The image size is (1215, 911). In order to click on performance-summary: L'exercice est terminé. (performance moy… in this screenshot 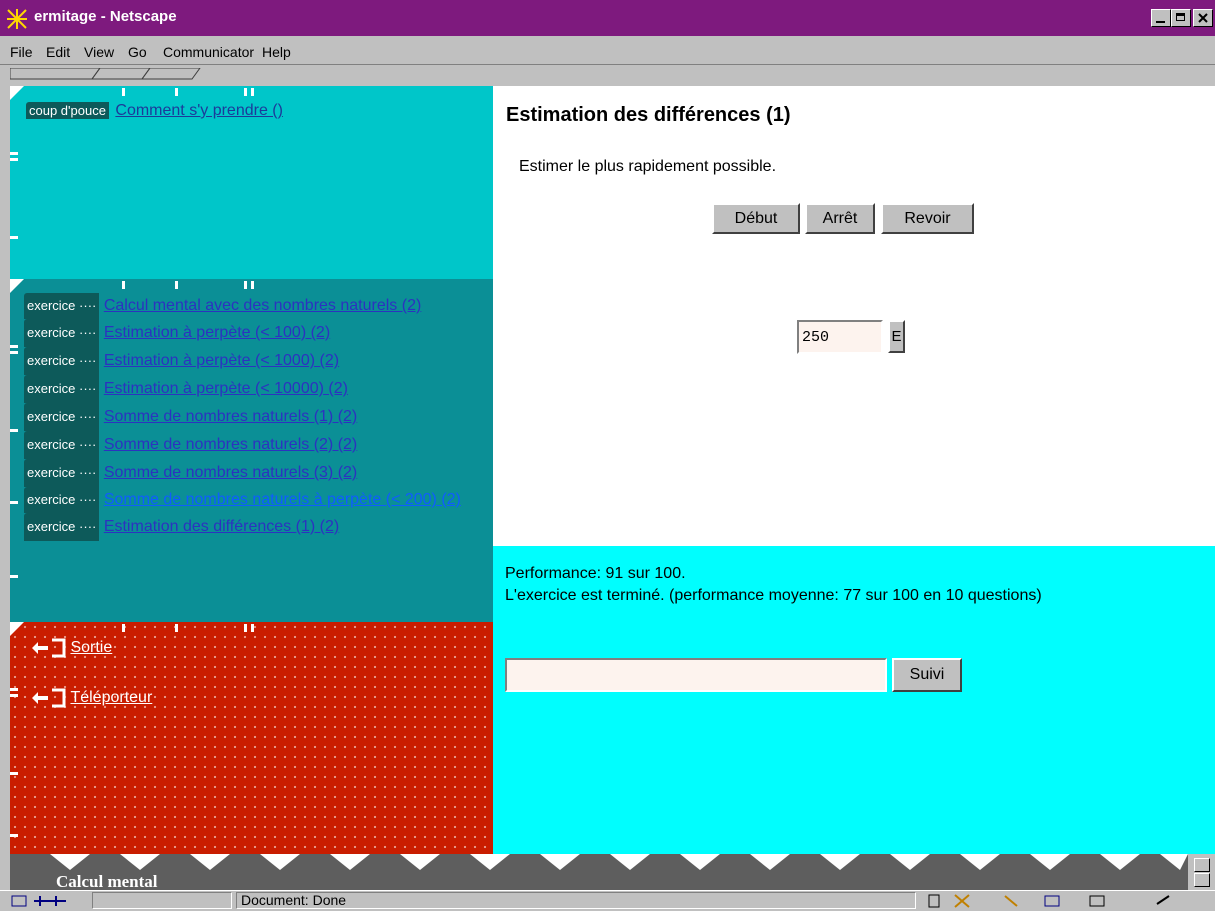, I will do `click(773, 595)`.